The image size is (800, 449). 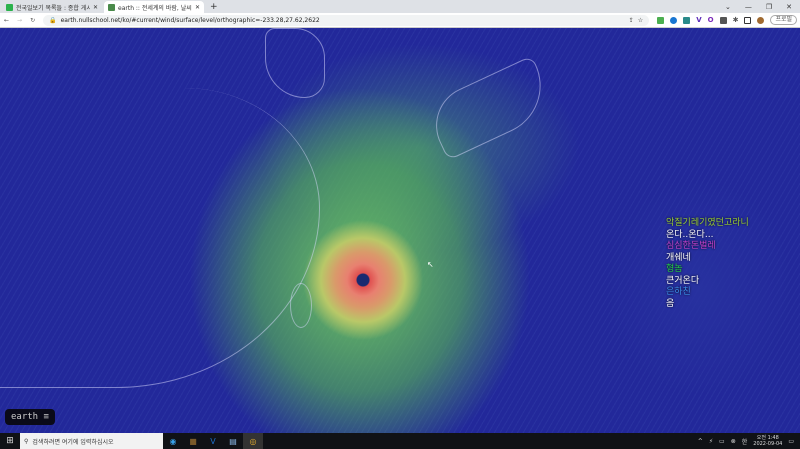 What do you see at coordinates (9, 7) in the screenshot?
I see `site-icon` at bounding box center [9, 7].